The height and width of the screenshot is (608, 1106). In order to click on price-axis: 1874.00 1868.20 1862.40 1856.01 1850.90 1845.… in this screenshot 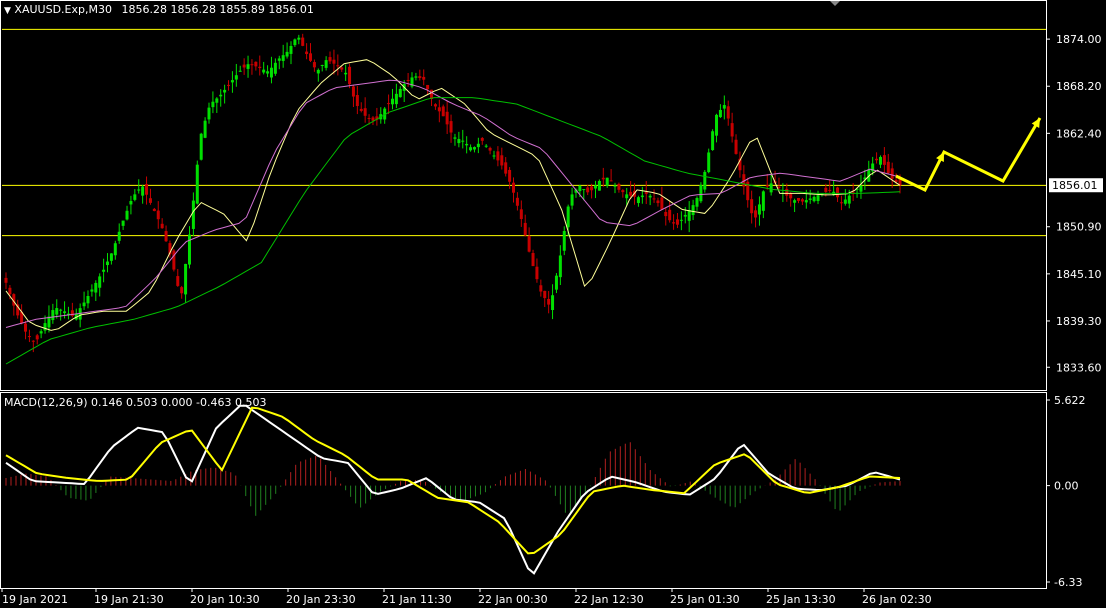, I will do `click(1074, 203)`.